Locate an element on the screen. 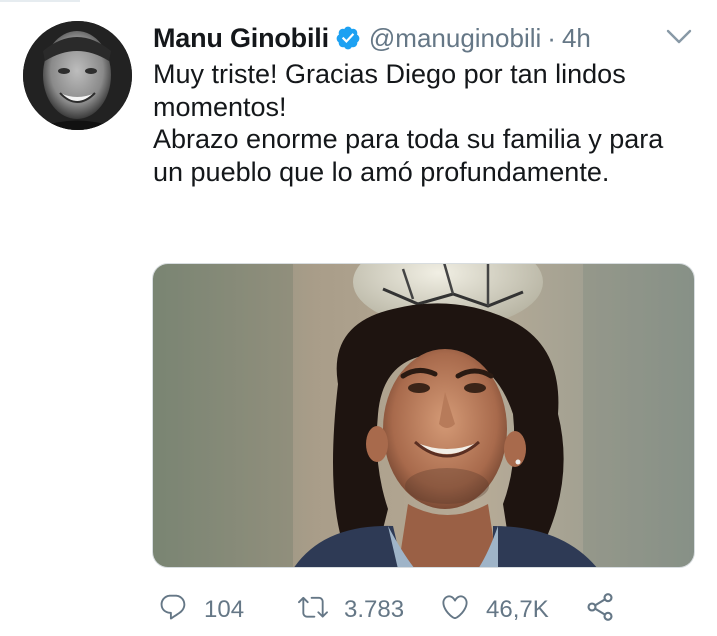  like-count: 46,7K is located at coordinates (517, 609).